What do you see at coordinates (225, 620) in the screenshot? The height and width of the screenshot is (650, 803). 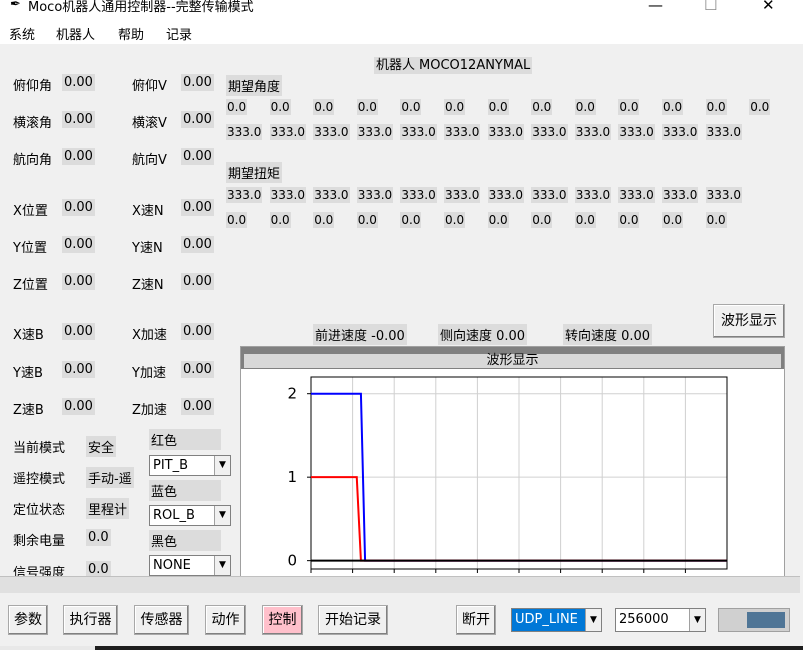 I see `action-button: 动作` at bounding box center [225, 620].